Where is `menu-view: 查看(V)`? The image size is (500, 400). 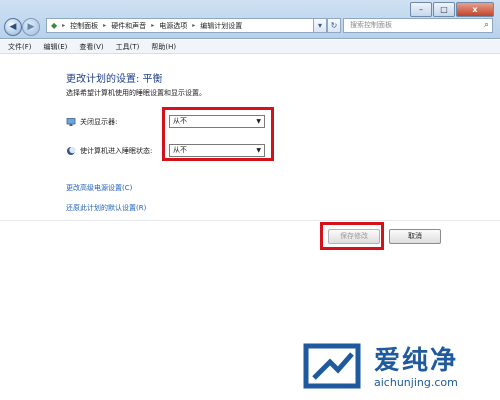
menu-view: 查看(V) is located at coordinates (91, 46).